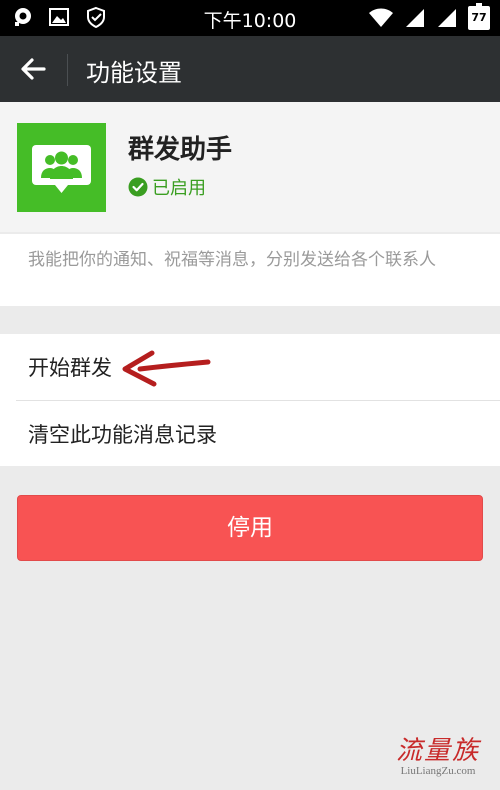 This screenshot has height=790, width=500. Describe the element at coordinates (437, 751) in the screenshot. I see `watermark-logo: 流量族` at that location.